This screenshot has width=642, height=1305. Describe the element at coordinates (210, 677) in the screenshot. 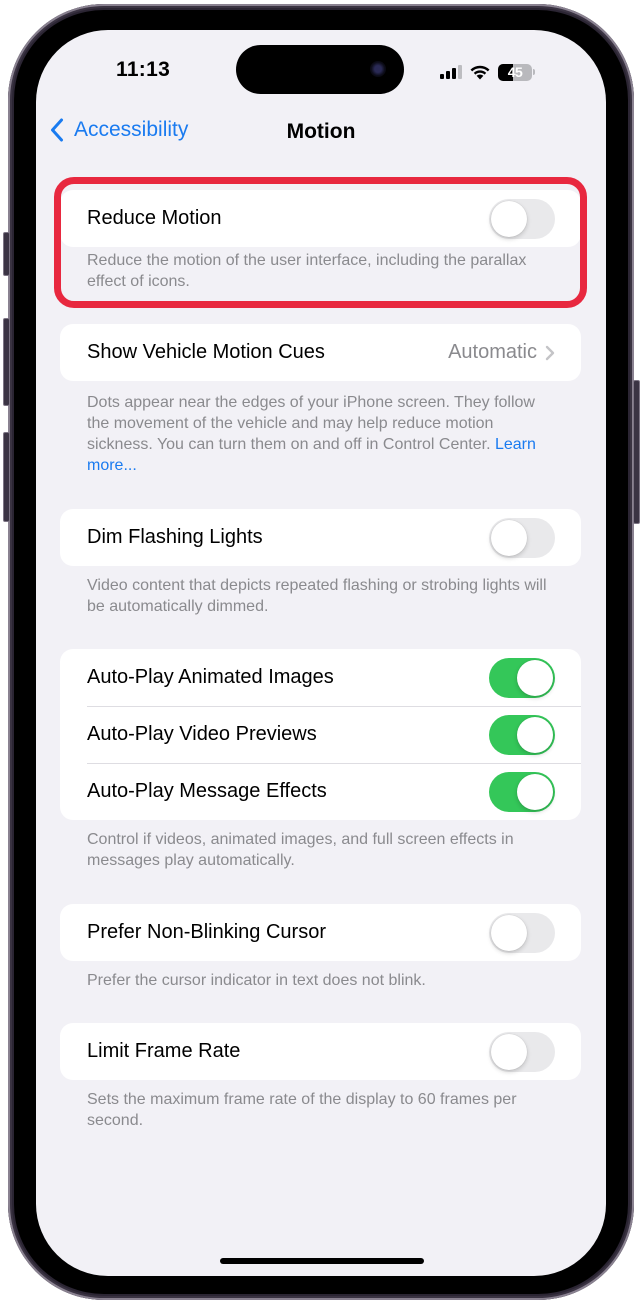

I see `row-label: Auto-Play Animated Images` at that location.